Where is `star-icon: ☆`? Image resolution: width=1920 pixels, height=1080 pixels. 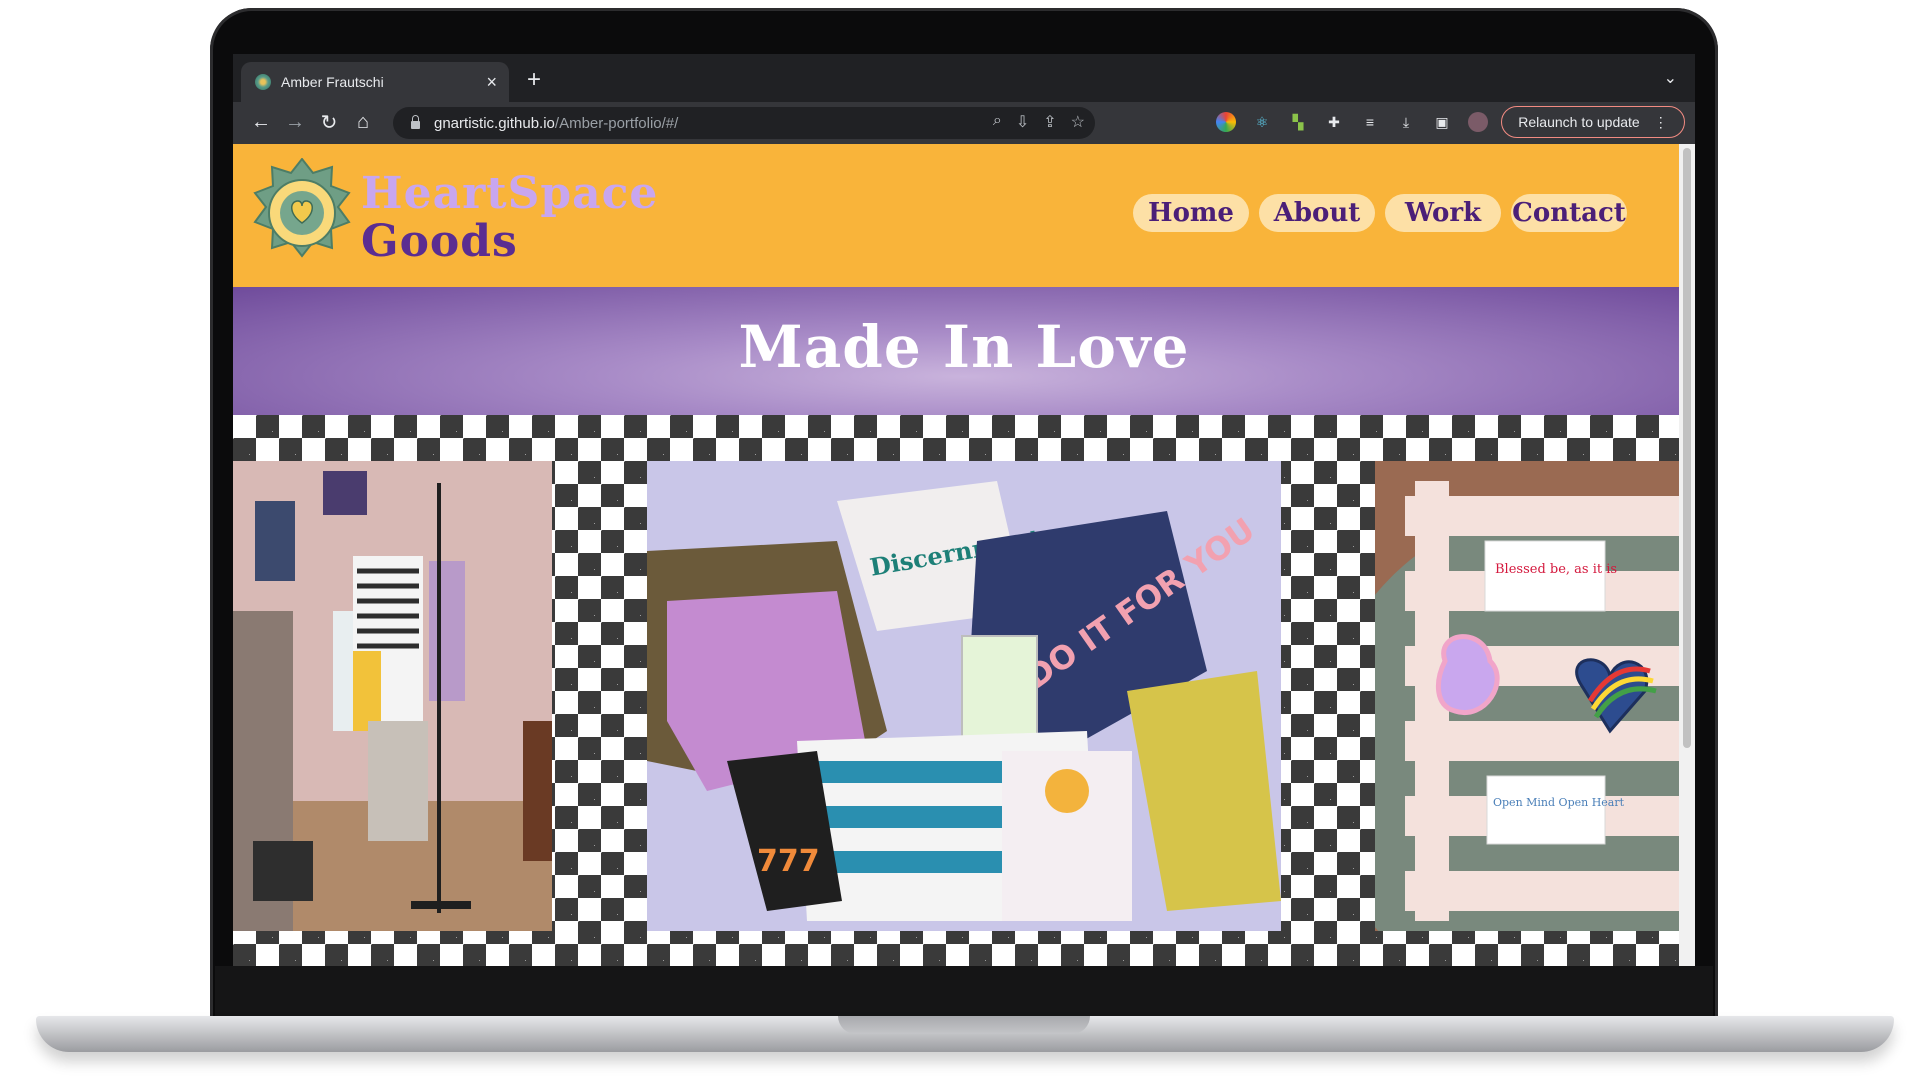
star-icon: ☆ is located at coordinates (1078, 122).